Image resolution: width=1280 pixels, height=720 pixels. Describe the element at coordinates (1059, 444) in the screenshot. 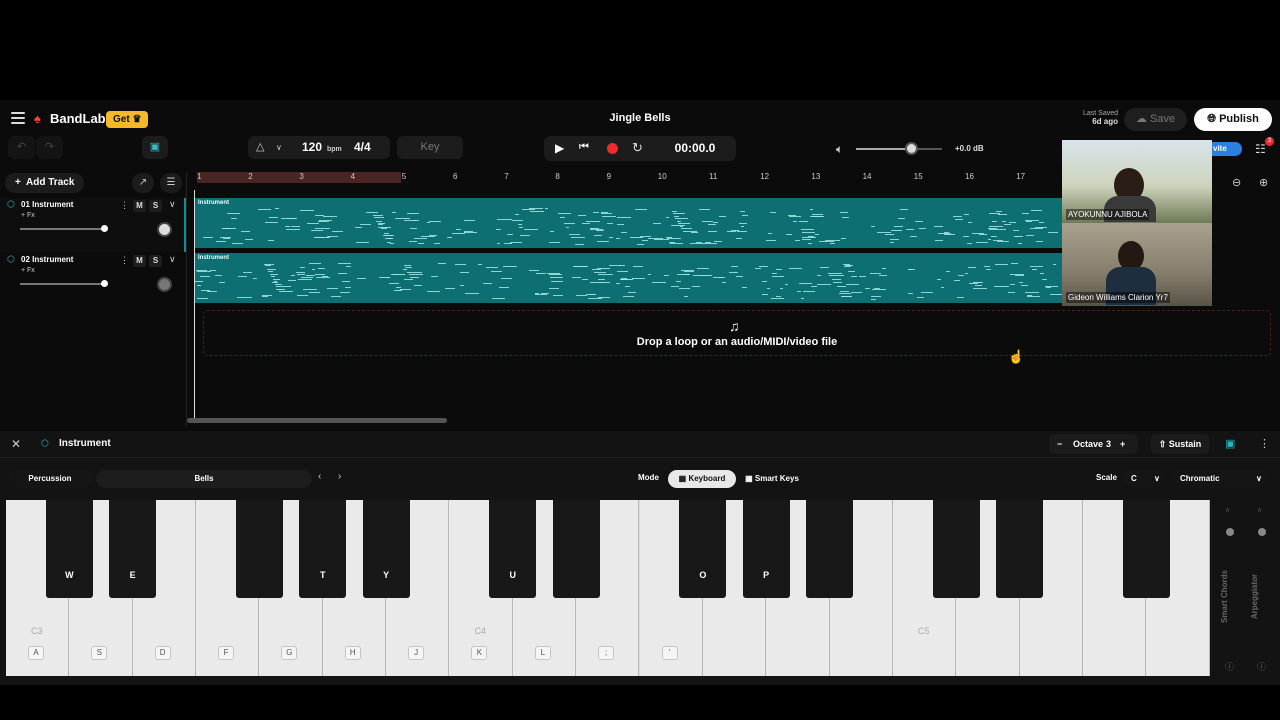

I see `octave-minus-button: −` at that location.